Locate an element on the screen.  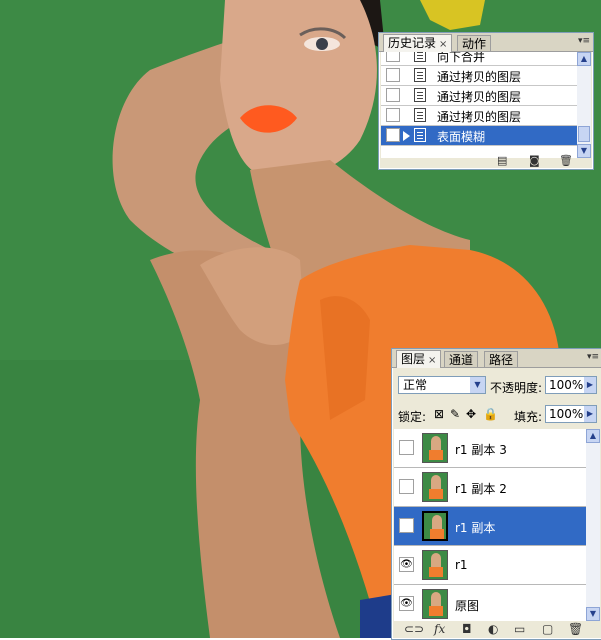
history-panel: ◂◂ 历史记录× 动作 ▾≡ 向下合并 通过拷贝的图层 通过拷贝的图层 通过拷贝 is located at coordinates (486, 101).